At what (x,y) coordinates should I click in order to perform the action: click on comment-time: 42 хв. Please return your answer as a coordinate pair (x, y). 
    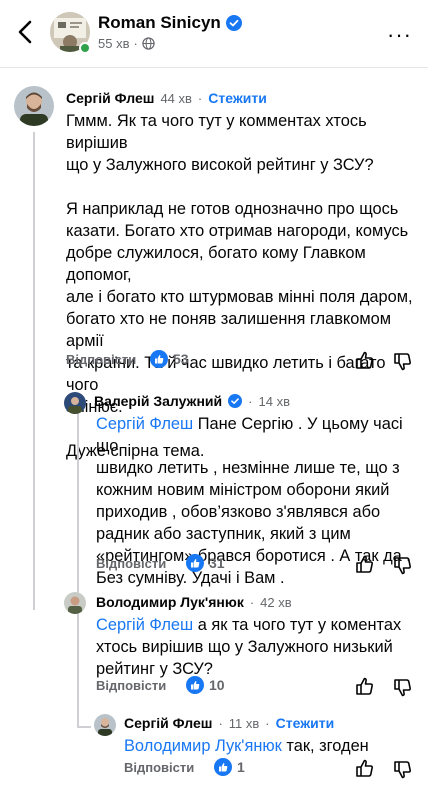
    Looking at the image, I should click on (275, 602).